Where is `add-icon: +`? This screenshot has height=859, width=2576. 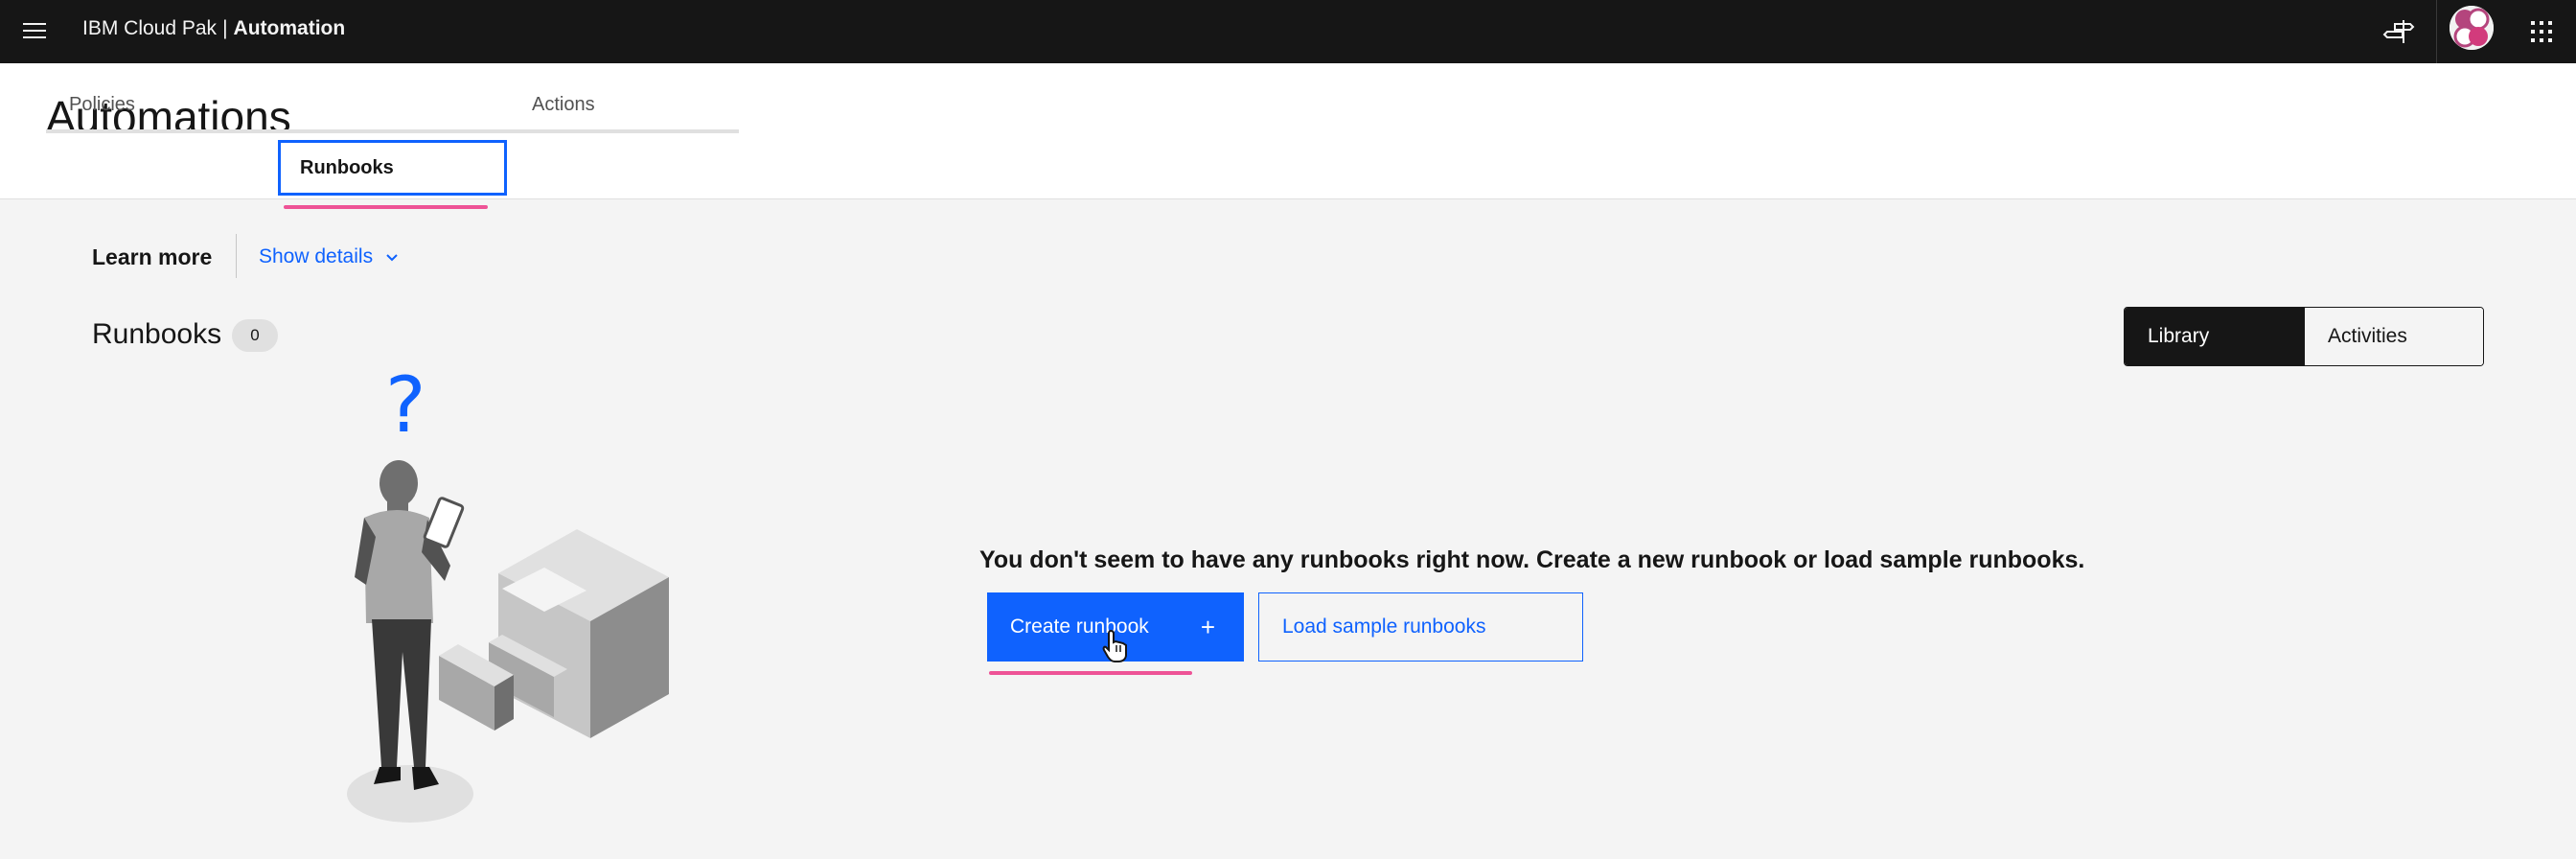
add-icon: + is located at coordinates (1207, 627).